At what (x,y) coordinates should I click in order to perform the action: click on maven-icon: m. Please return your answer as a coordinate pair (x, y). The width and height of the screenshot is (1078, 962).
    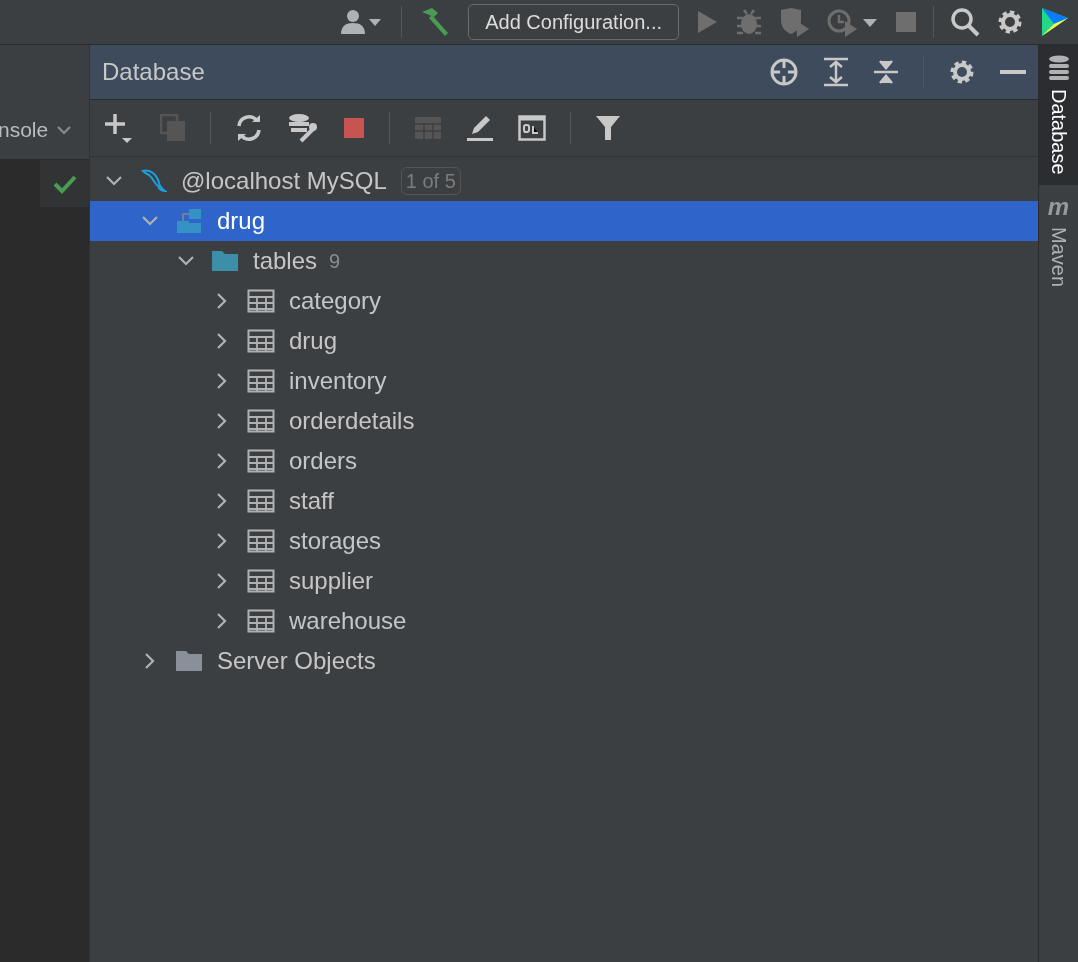
    Looking at the image, I should click on (1058, 206).